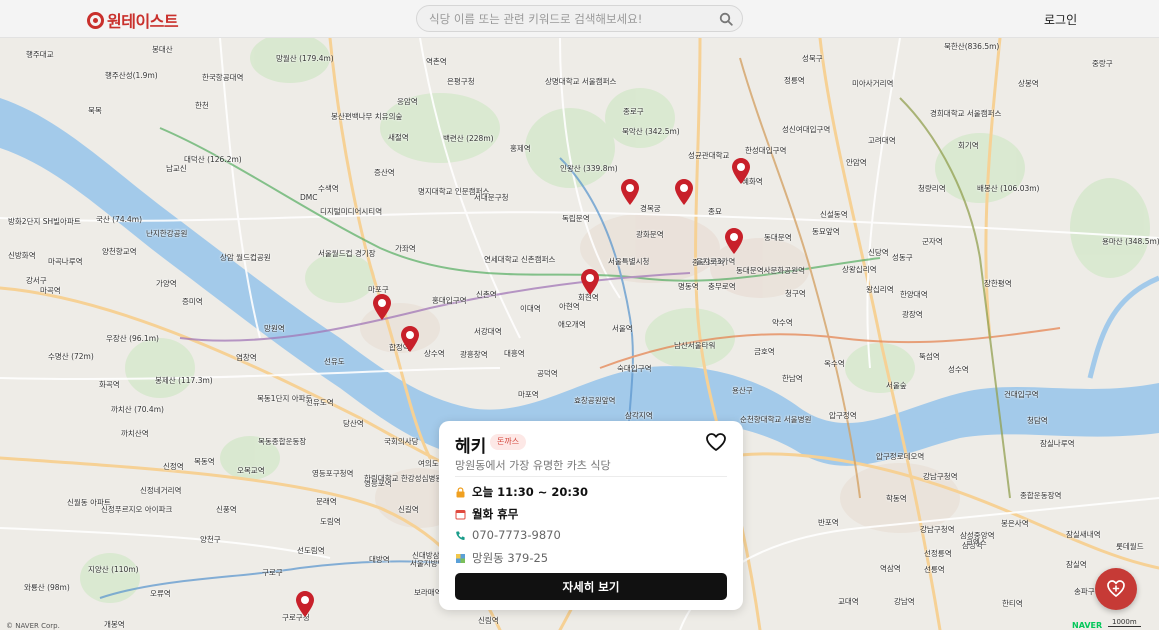 This screenshot has width=1159, height=630. Describe the element at coordinates (50, 290) in the screenshot. I see `map-label: 마곡역` at that location.